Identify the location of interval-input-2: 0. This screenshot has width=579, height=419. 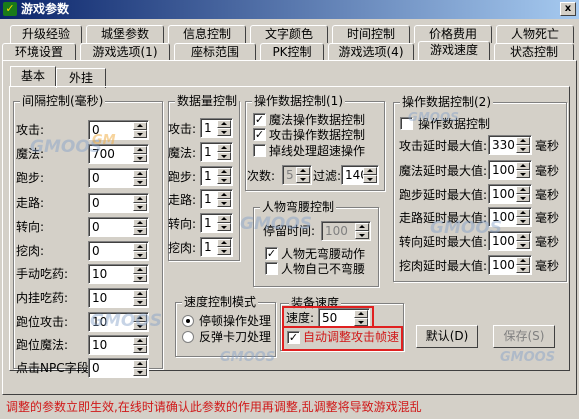
(118, 178).